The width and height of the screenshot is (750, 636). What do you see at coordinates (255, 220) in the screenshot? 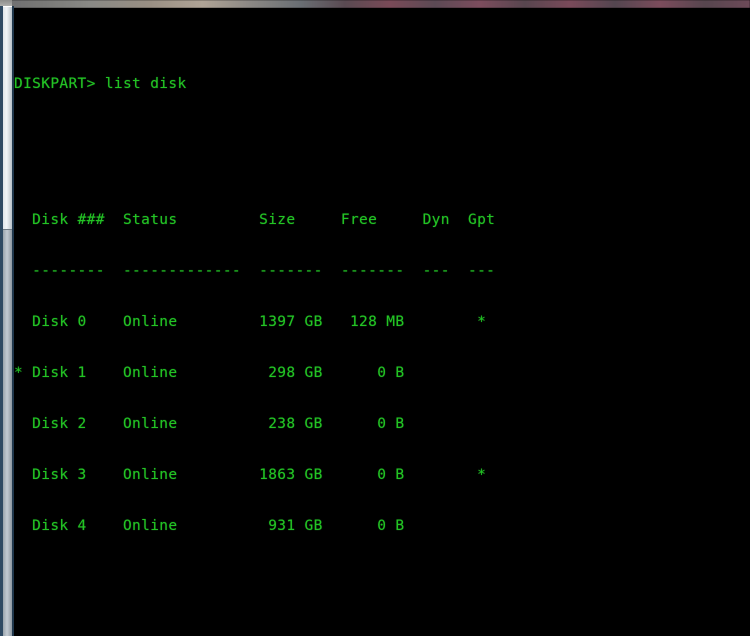
I see `disk-table-header: Disk ### Status Size Free Dyn Gpt` at bounding box center [255, 220].